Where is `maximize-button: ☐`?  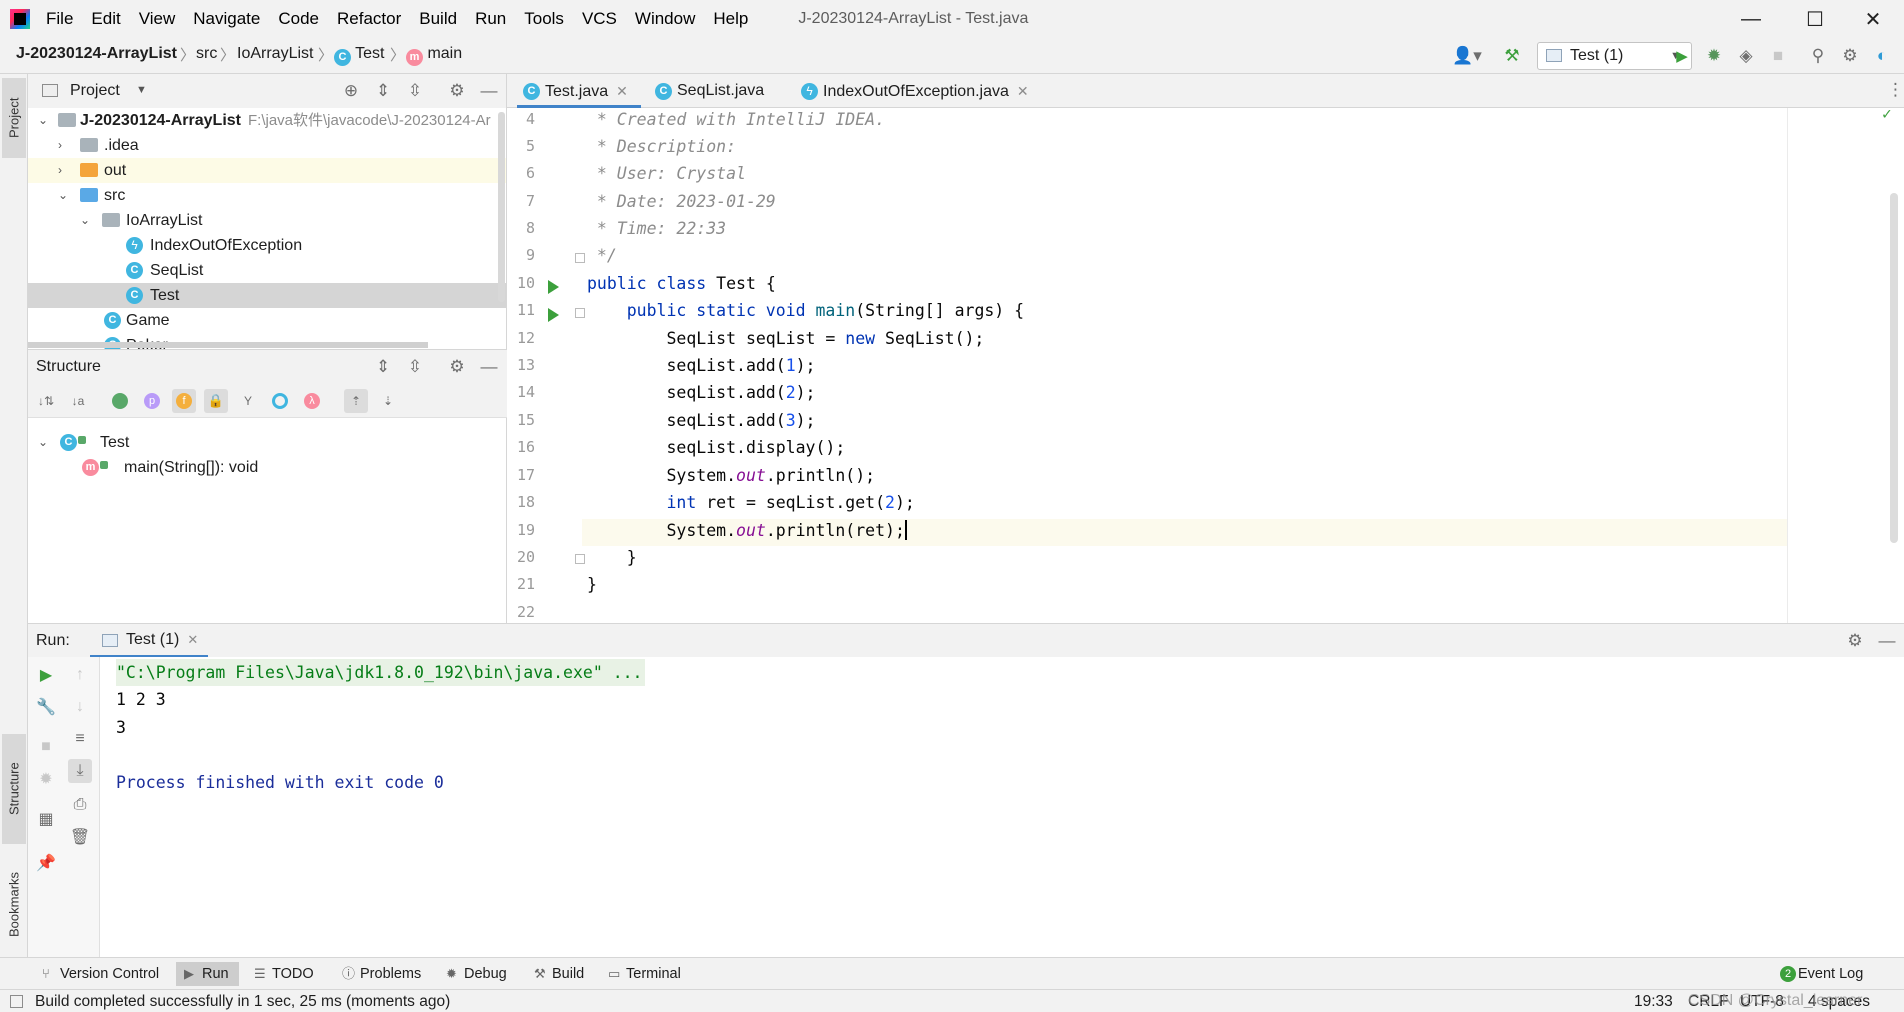
maximize-button: ☐ is located at coordinates (1815, 19).